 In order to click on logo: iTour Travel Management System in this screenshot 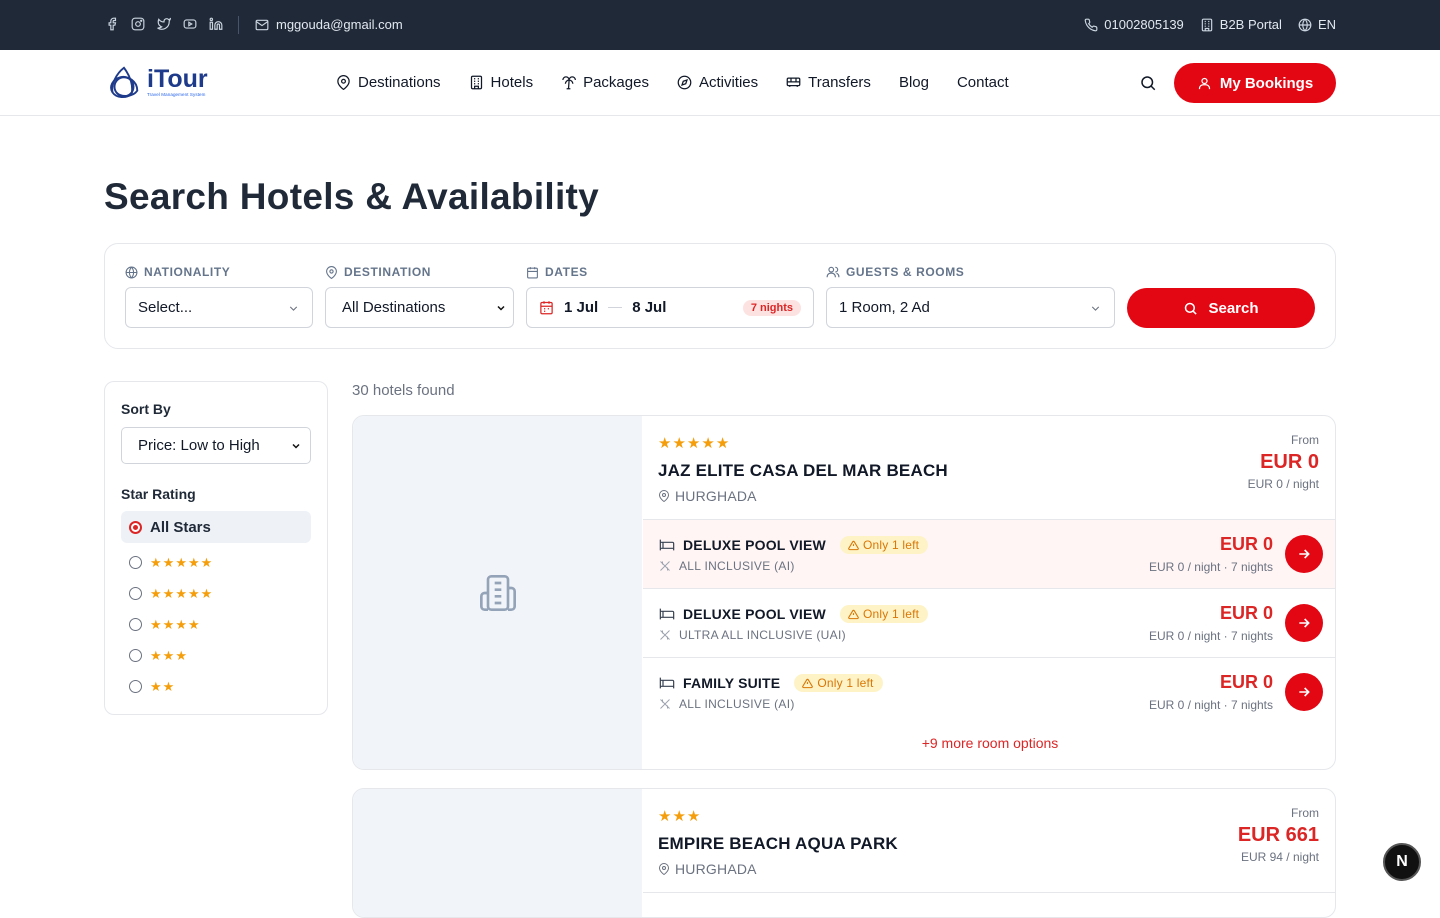, I will do `click(165, 84)`.